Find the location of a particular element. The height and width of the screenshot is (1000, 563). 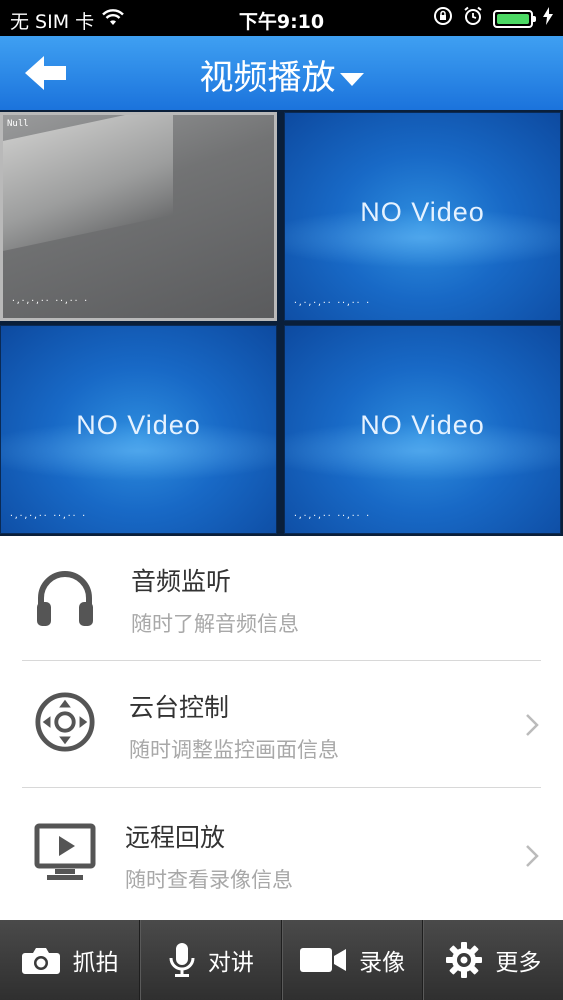

charging-icon is located at coordinates (548, 18).